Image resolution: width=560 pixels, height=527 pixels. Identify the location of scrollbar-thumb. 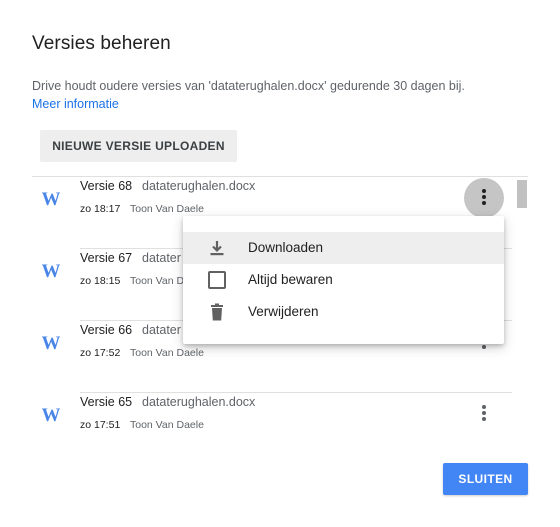
(522, 194).